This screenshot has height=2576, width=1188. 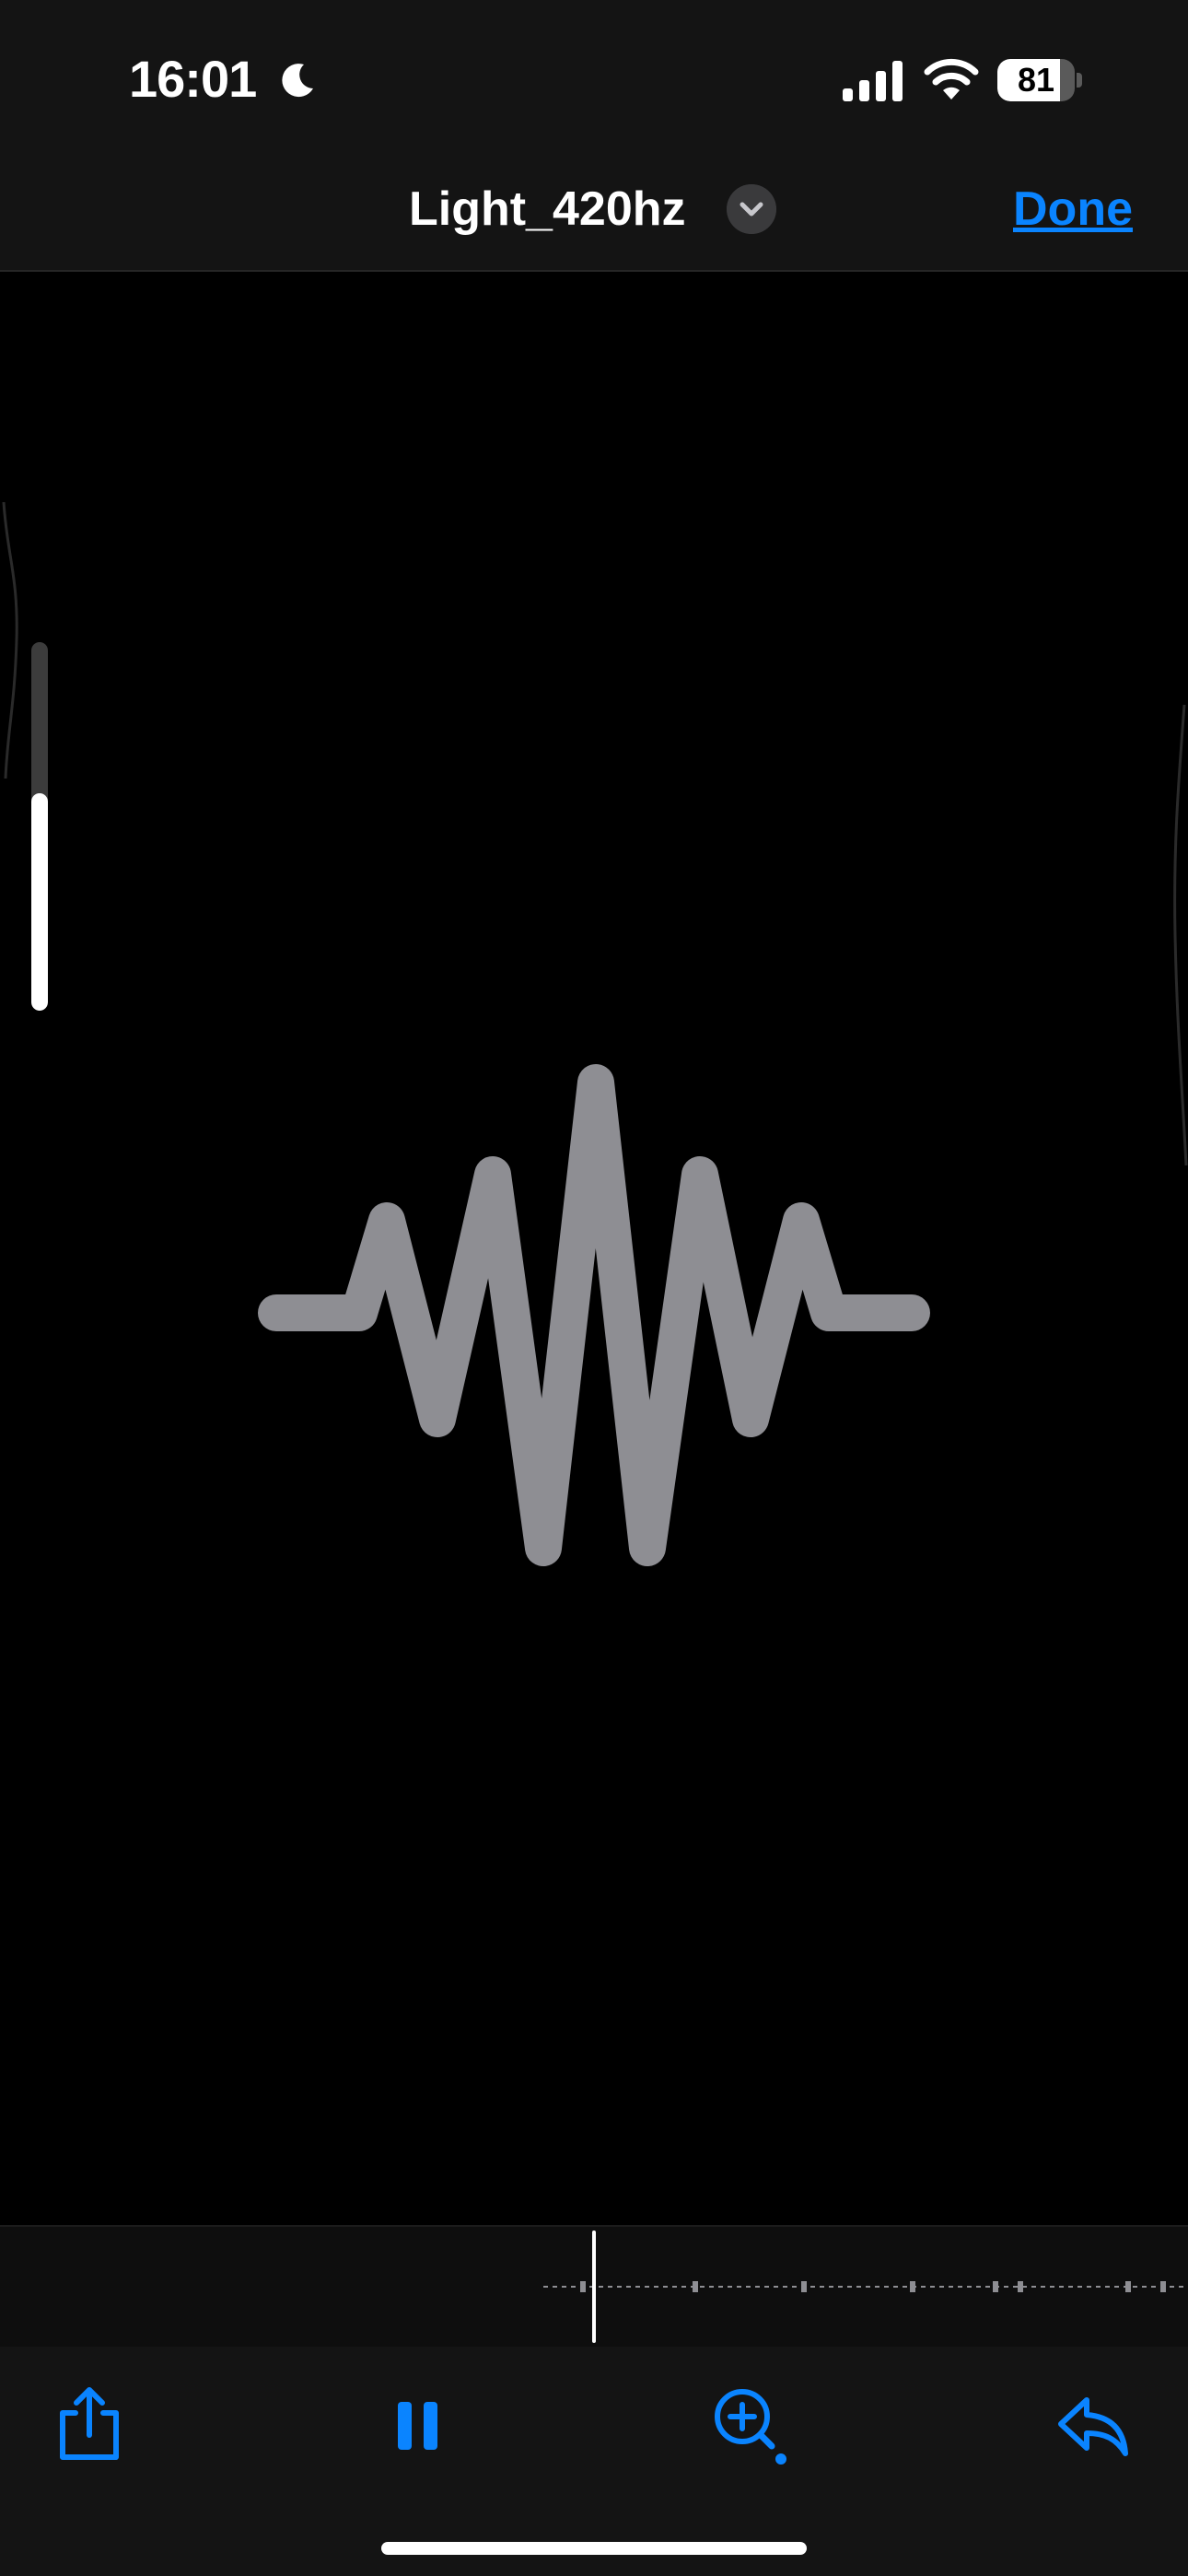 What do you see at coordinates (951, 79) in the screenshot?
I see `wifi-icon` at bounding box center [951, 79].